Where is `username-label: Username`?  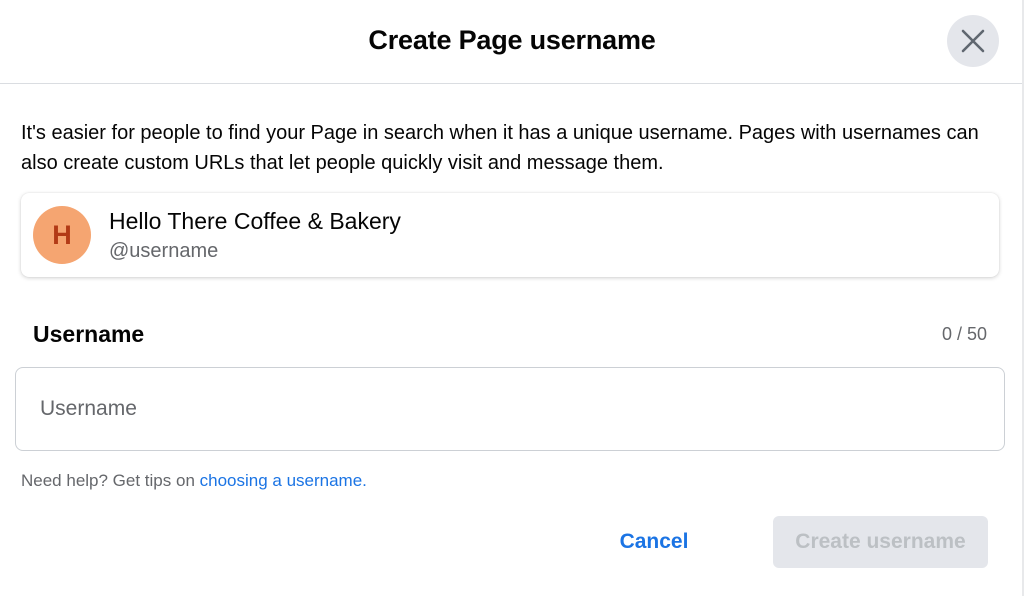 username-label: Username is located at coordinates (89, 334).